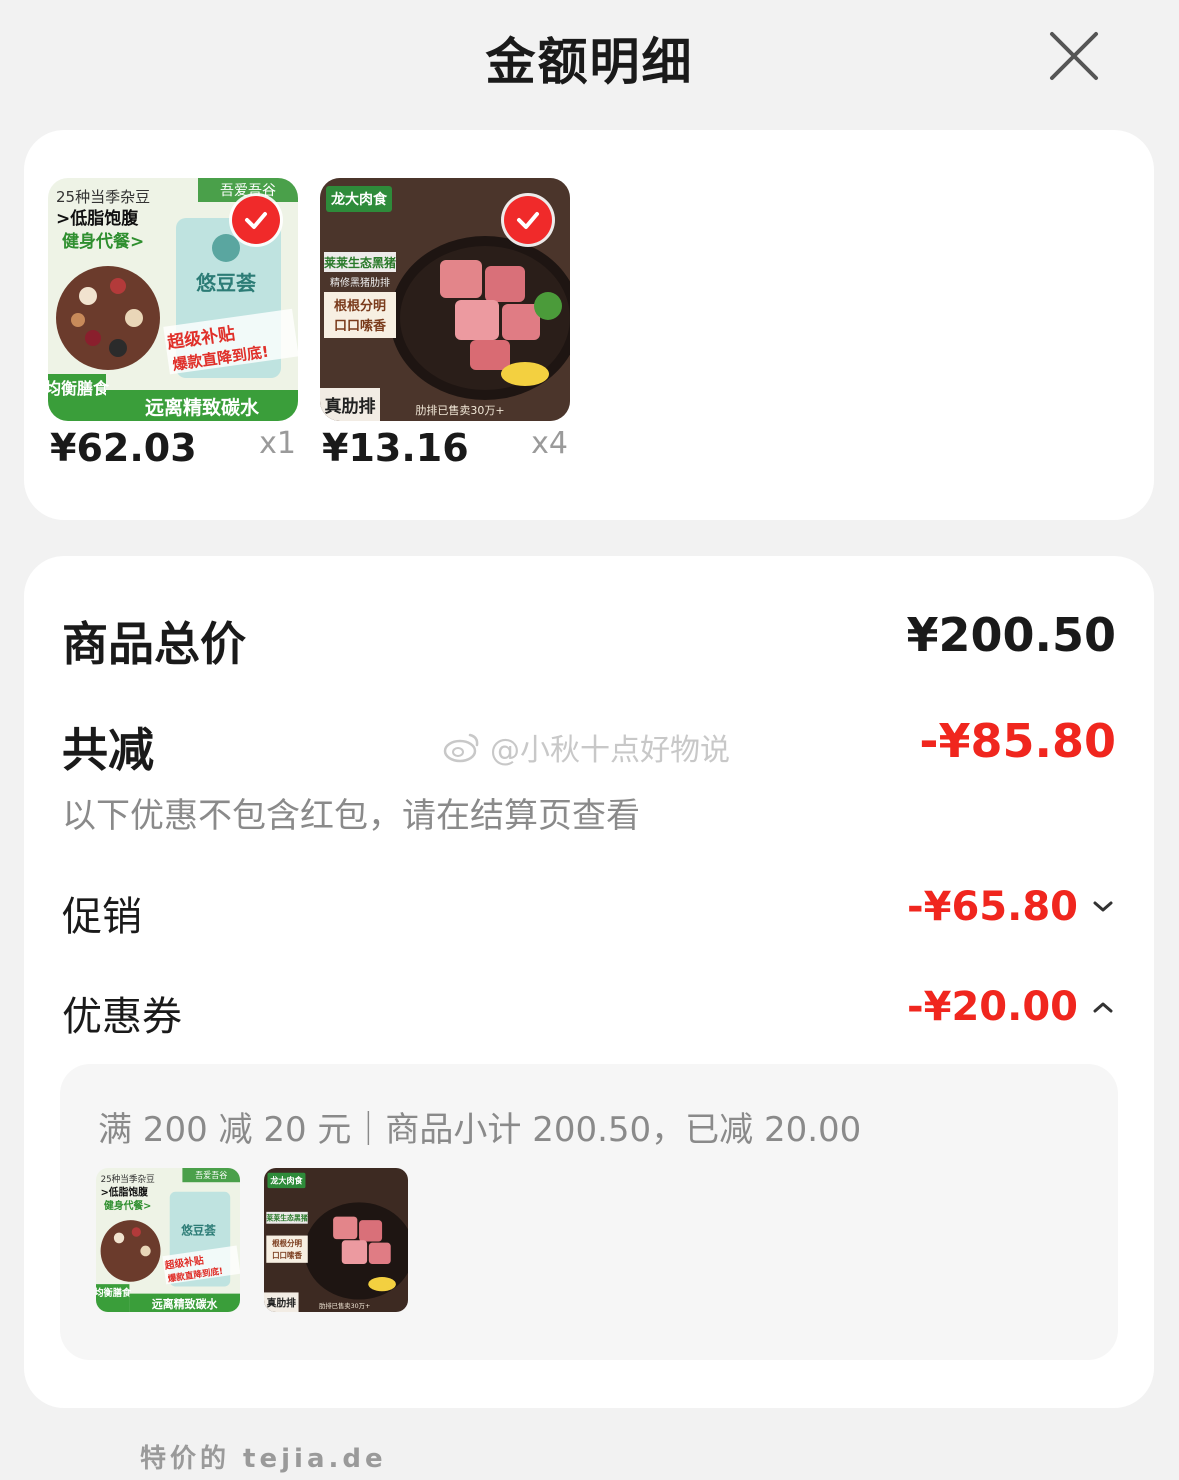  I want to click on sheet-header: 金额明细, so click(589, 57).